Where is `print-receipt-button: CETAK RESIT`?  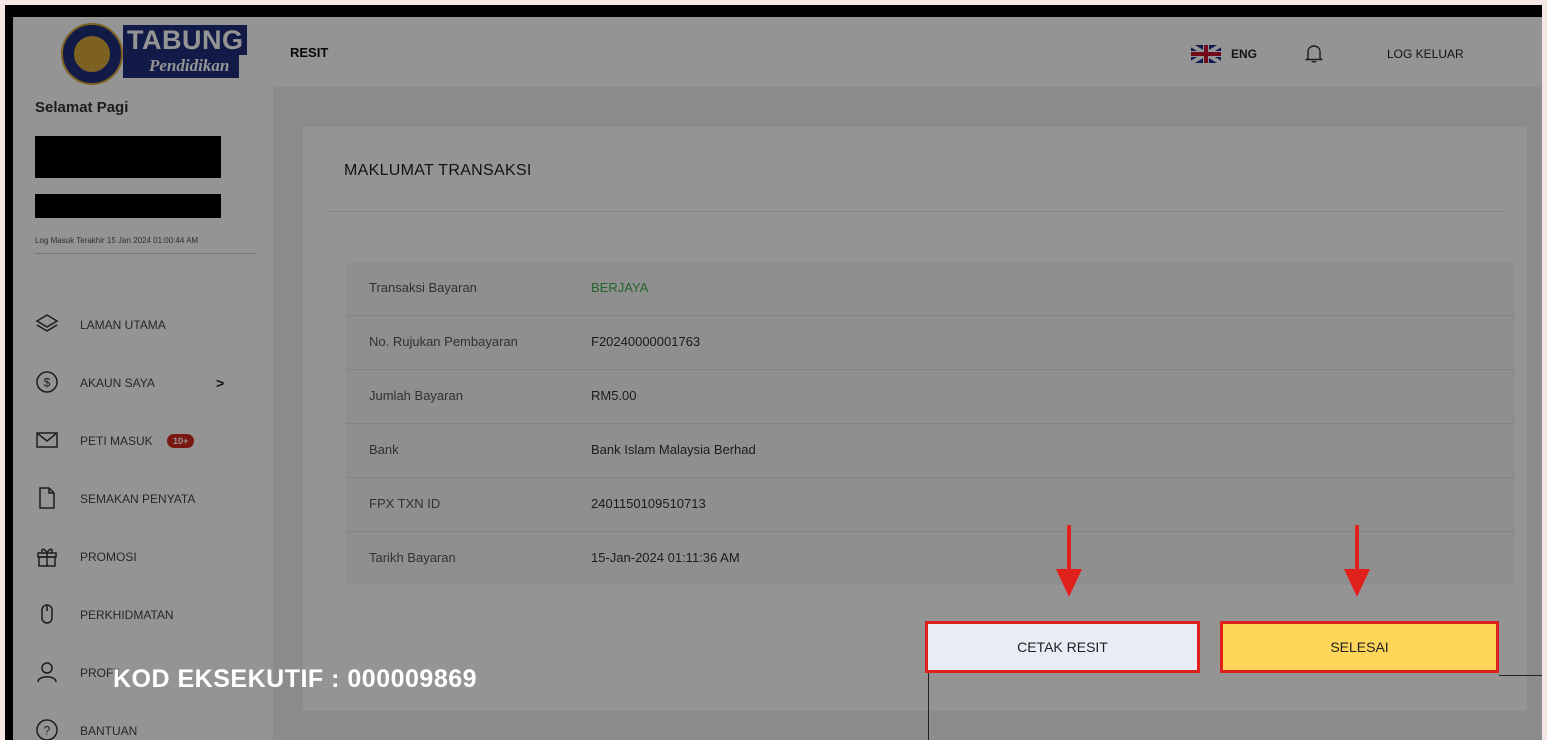 print-receipt-button: CETAK RESIT is located at coordinates (1062, 647).